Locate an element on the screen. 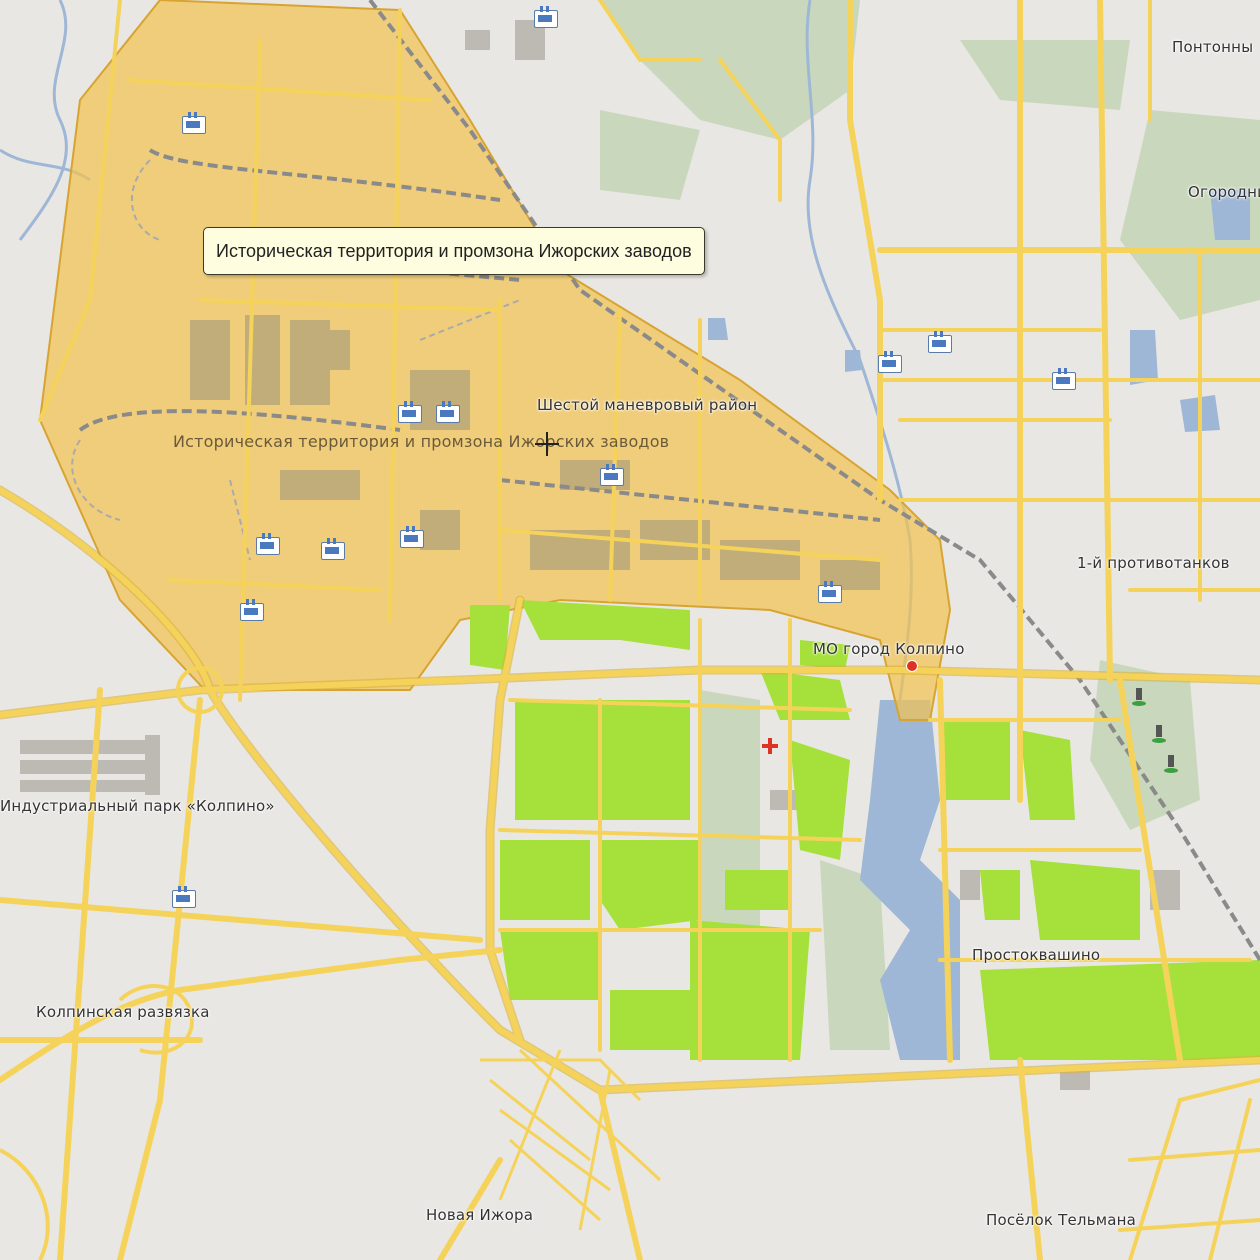 The width and height of the screenshot is (1260, 1260). label-protivotank: 1-й противотанков is located at coordinates (1153, 563).